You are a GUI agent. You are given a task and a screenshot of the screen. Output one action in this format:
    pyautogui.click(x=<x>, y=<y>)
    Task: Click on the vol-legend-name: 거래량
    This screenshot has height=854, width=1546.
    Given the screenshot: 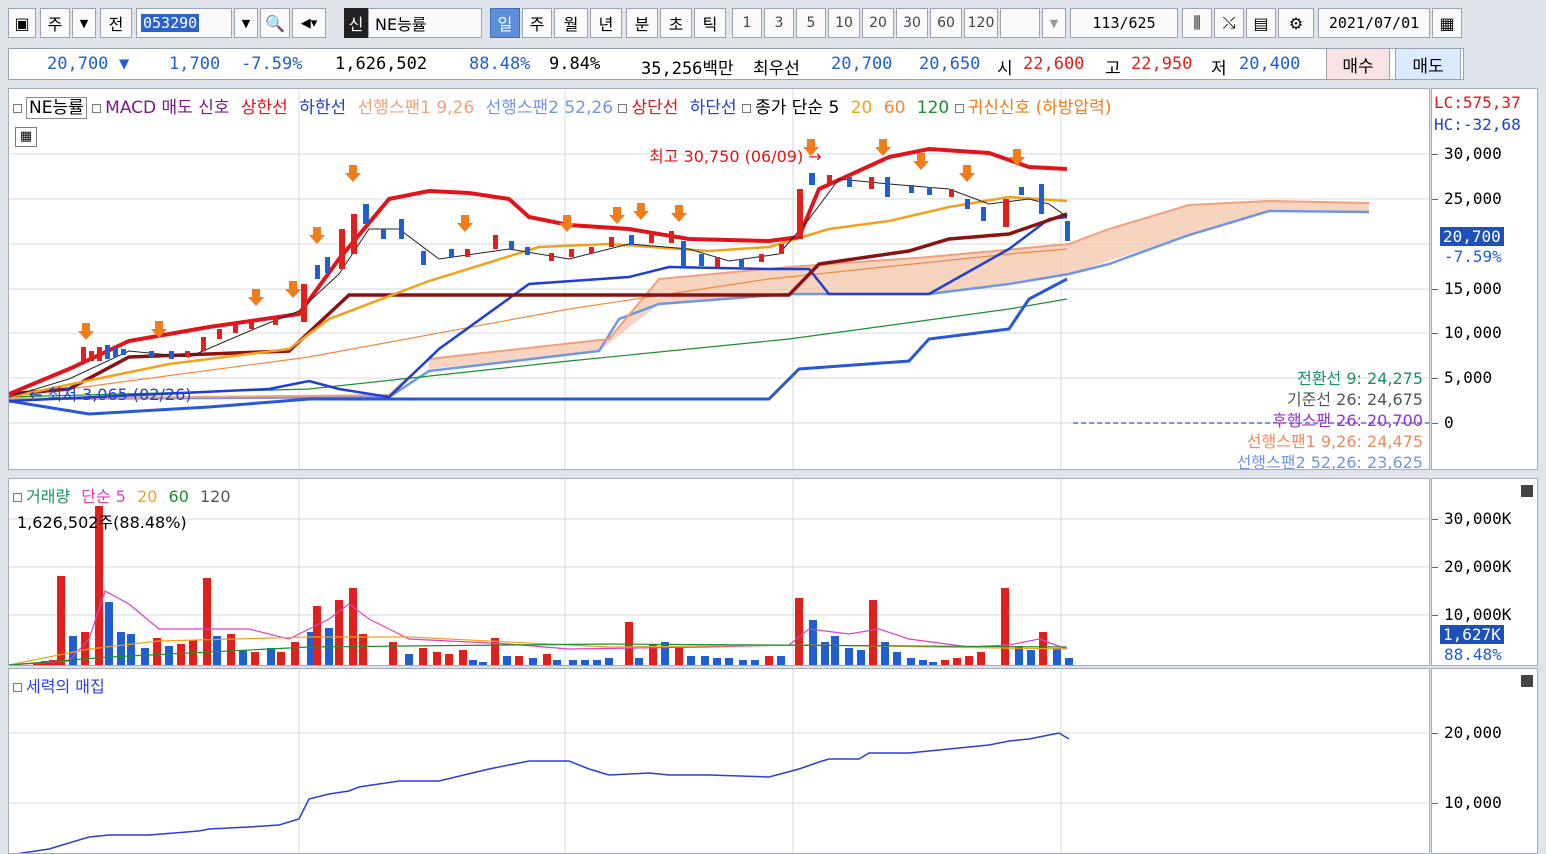 What is the action you would take?
    pyautogui.click(x=48, y=496)
    